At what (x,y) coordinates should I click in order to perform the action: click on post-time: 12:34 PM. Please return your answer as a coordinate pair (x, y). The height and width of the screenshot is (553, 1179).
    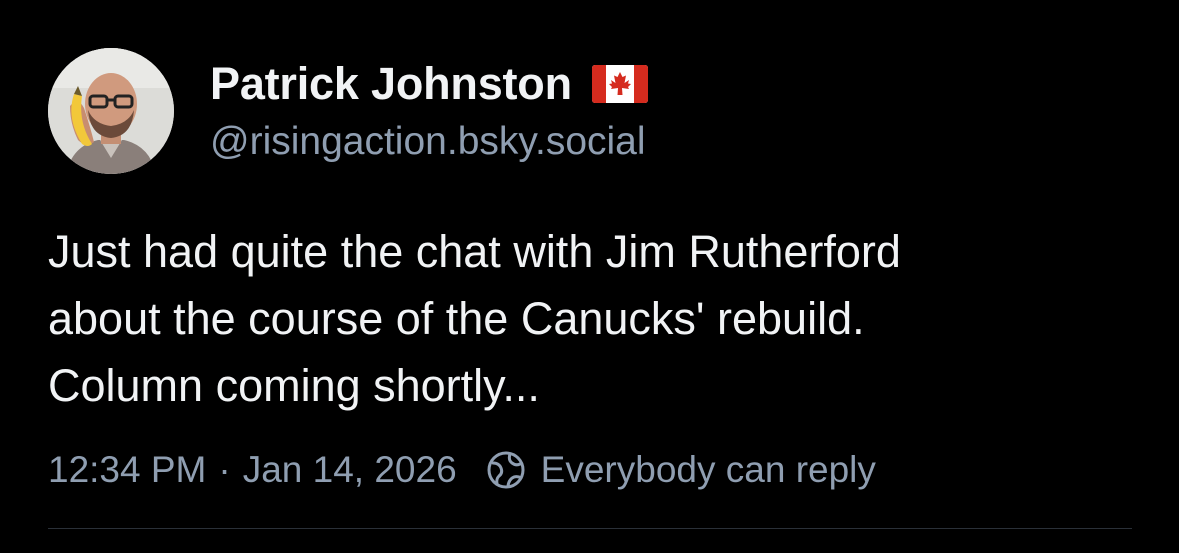
    Looking at the image, I should click on (127, 469).